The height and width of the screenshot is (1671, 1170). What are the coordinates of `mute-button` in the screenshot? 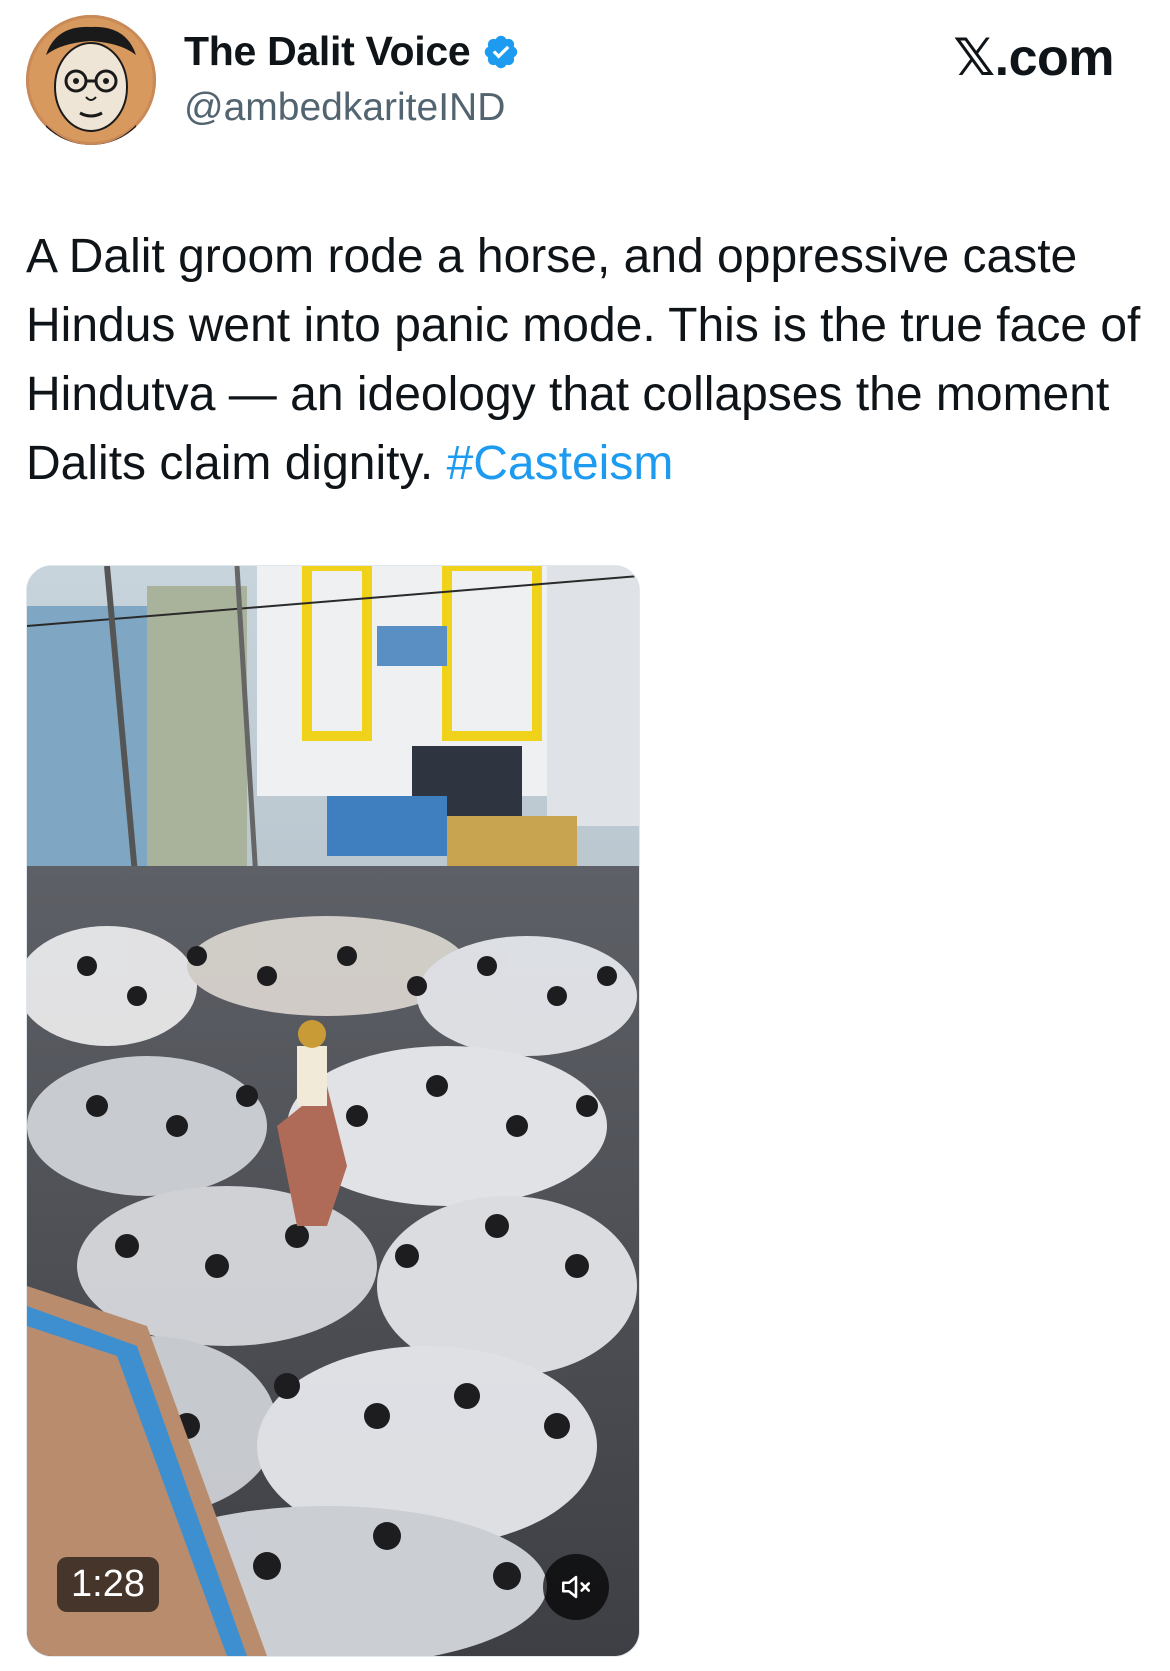 It's located at (576, 1587).